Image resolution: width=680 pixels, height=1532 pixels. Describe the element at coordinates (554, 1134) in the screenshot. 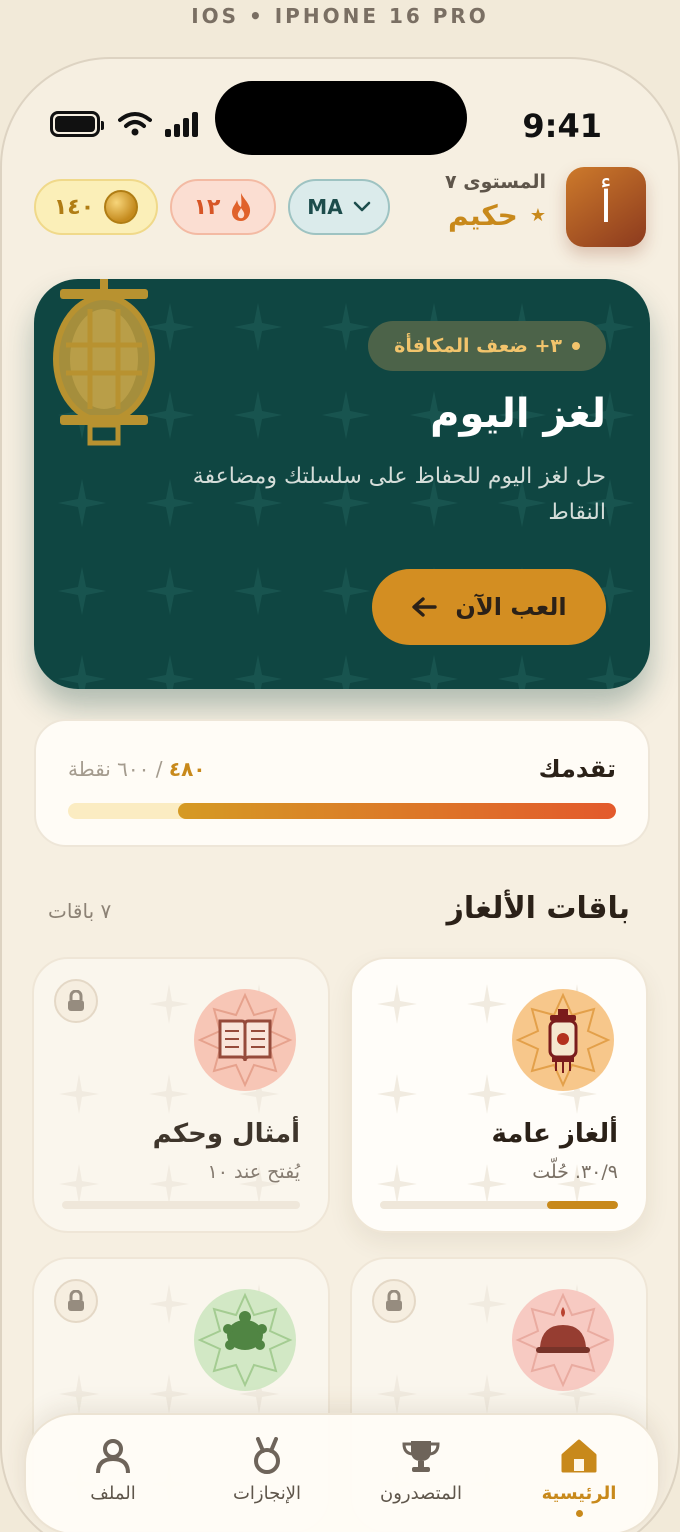

I see `pack-name: ألغاز عامة` at that location.